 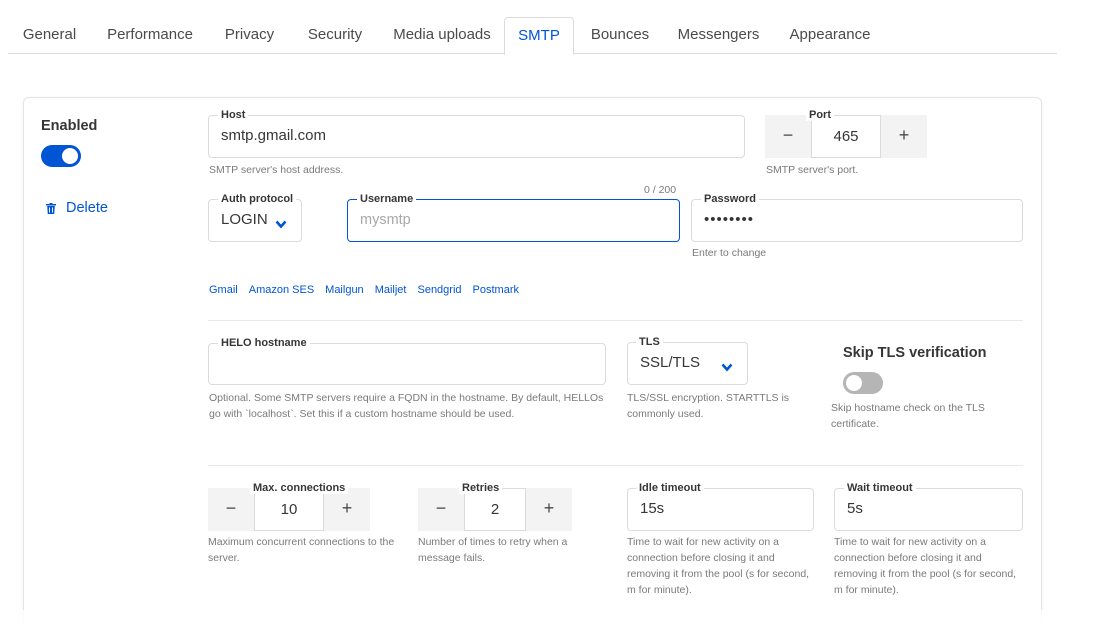 I want to click on tab-general: General, so click(x=49, y=35).